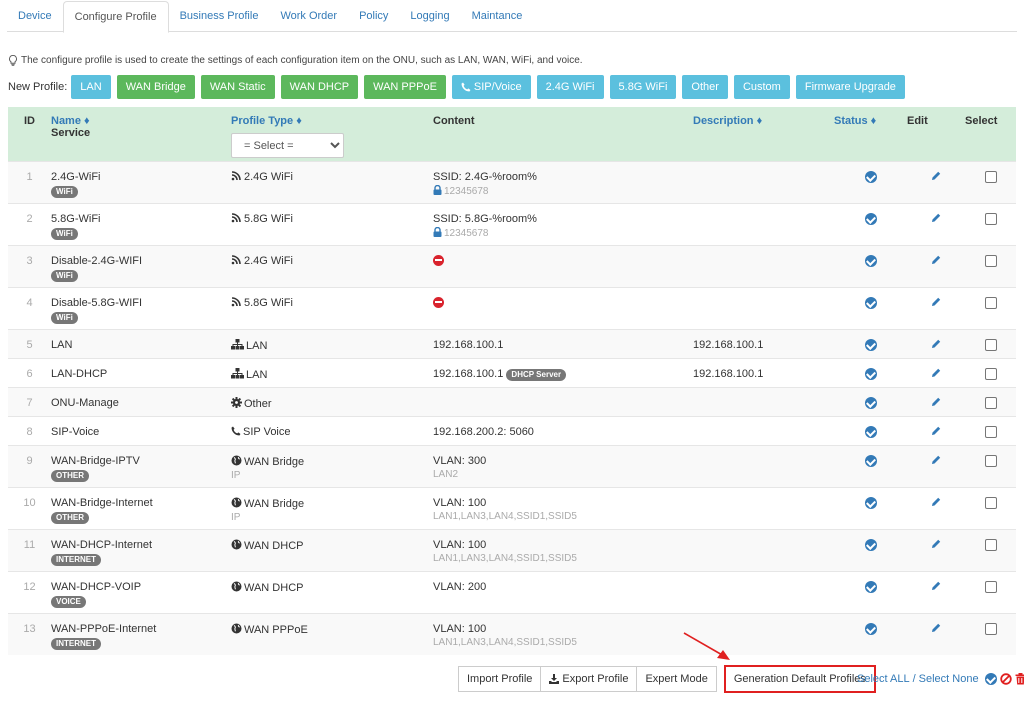  I want to click on sort-name: Name ♦, so click(141, 121).